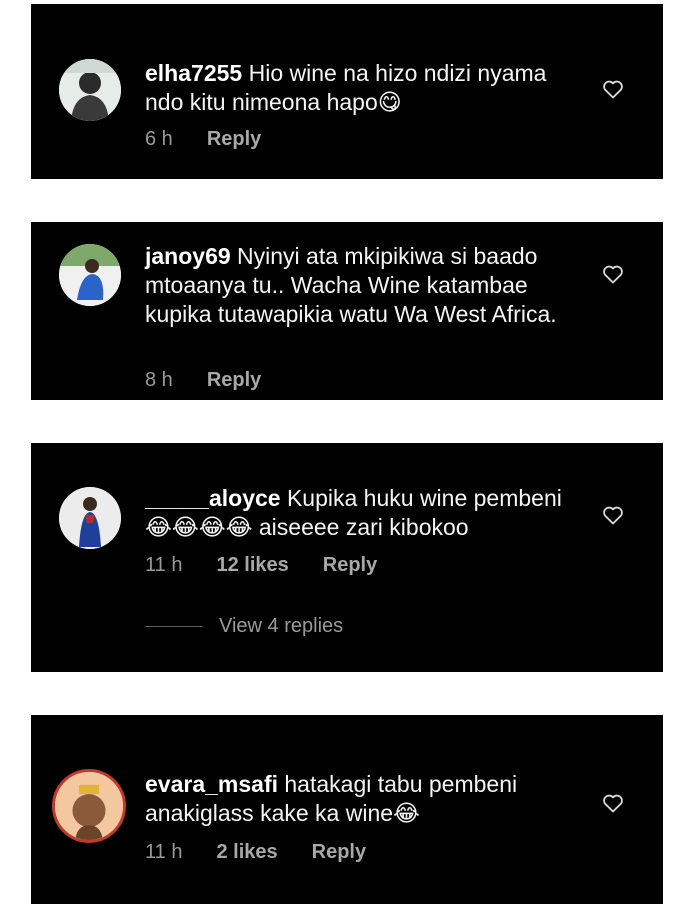  I want to click on comment-meta: 11 h 2 likes Reply, so click(272, 852).